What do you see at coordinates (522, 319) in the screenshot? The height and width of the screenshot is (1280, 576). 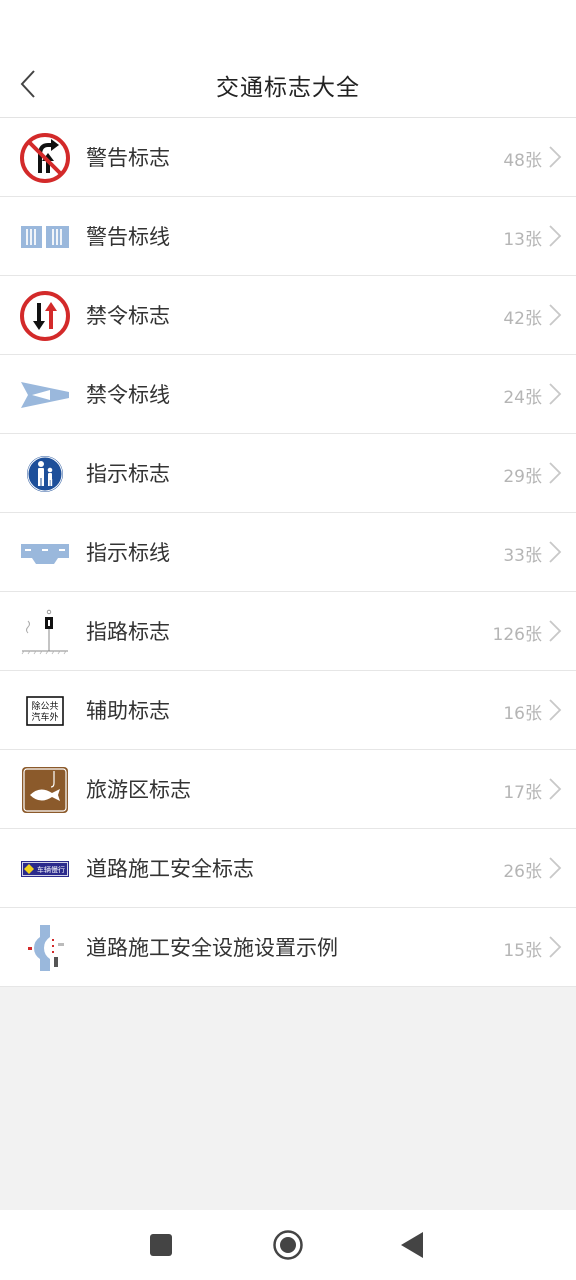 I see `item-count: 42张` at bounding box center [522, 319].